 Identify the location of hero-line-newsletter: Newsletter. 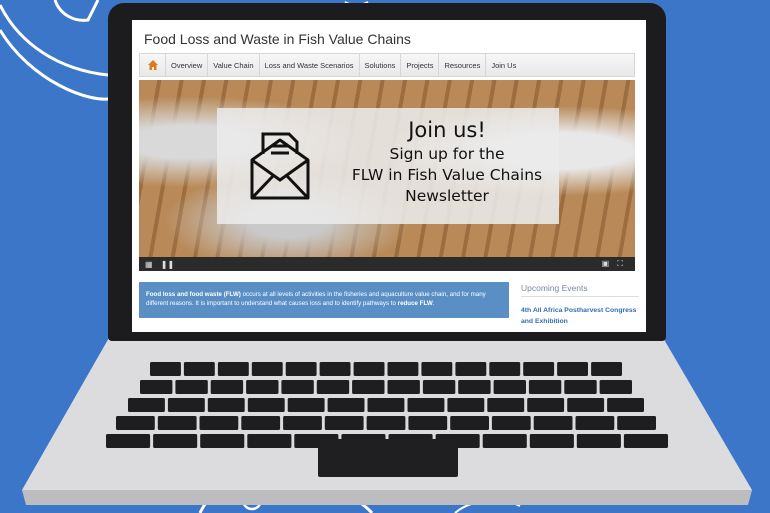
(447, 196).